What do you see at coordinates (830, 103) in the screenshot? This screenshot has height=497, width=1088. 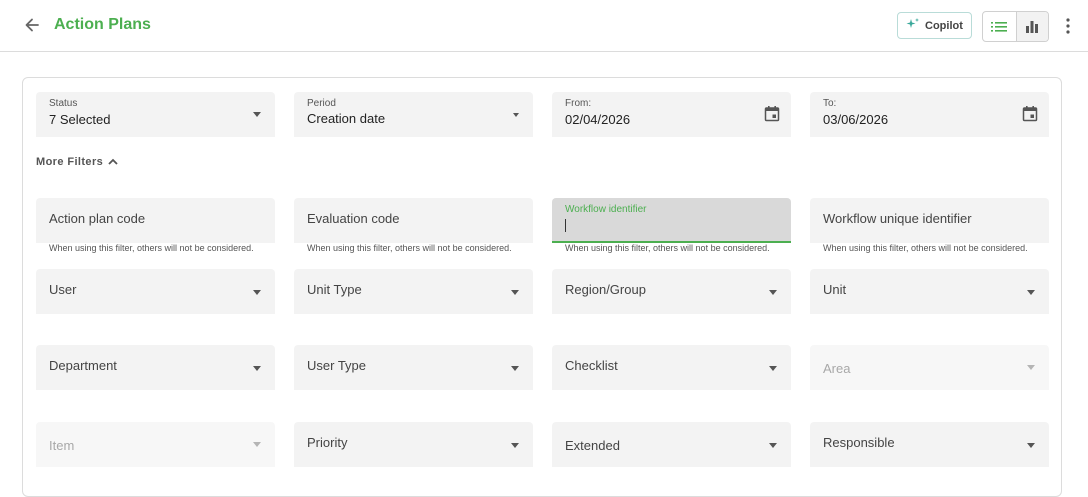 I see `to-label: To:` at bounding box center [830, 103].